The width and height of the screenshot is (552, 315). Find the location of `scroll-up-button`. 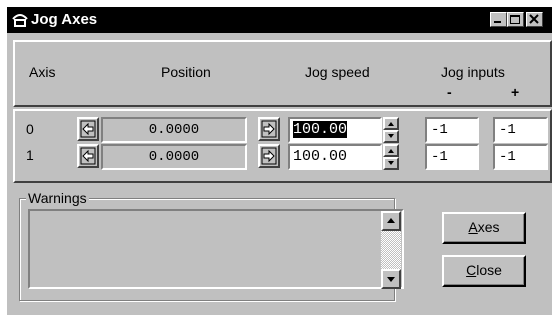

scroll-up-button is located at coordinates (391, 221).